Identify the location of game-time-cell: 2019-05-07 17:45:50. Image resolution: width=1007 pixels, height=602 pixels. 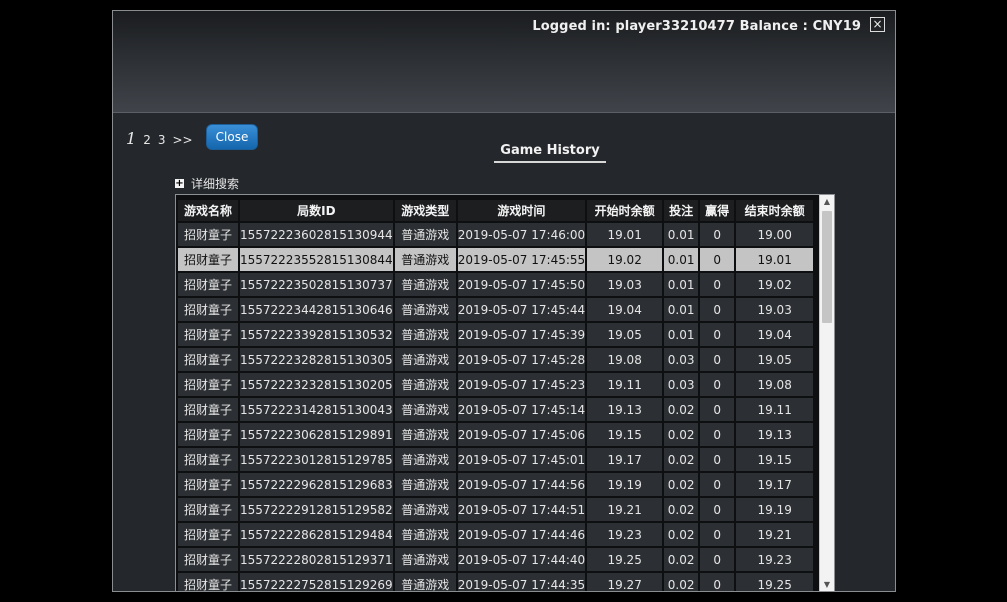
(521, 284).